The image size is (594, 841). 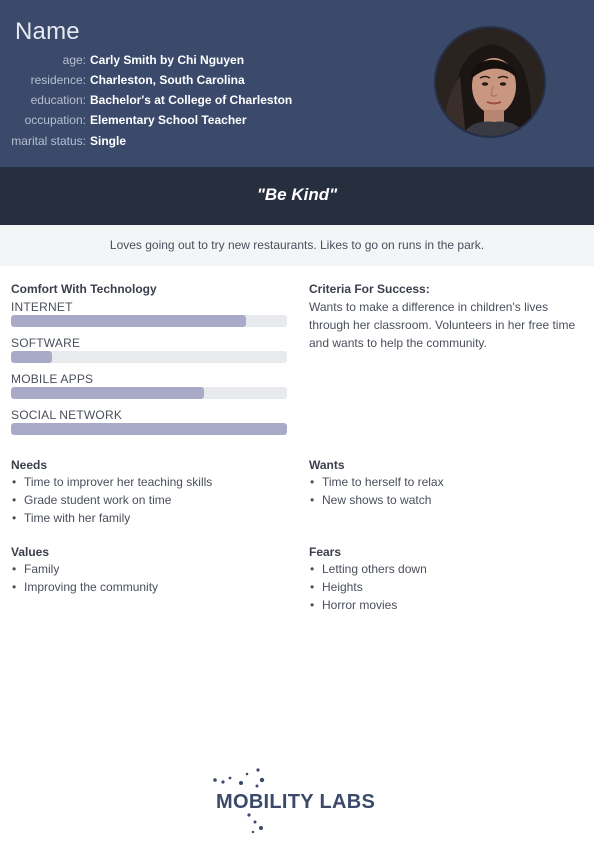 I want to click on bar-label-software: SOFTWARE, so click(x=46, y=343).